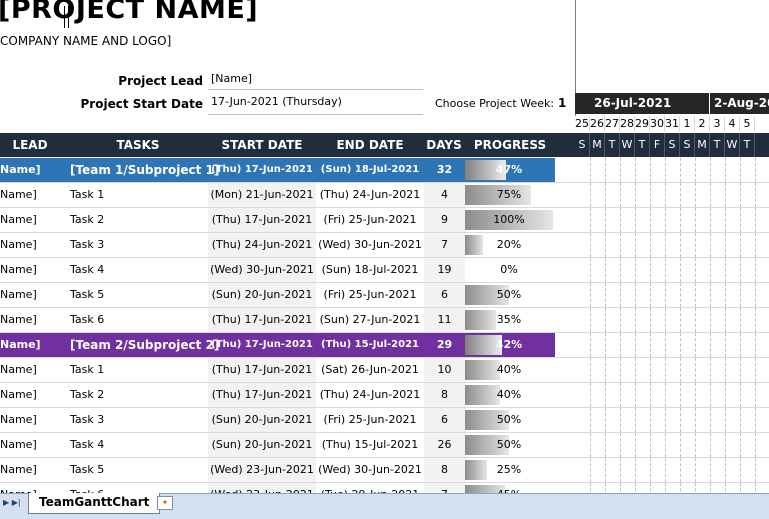 This screenshot has height=519, width=769. I want to click on column-header-end: END DATE, so click(370, 145).